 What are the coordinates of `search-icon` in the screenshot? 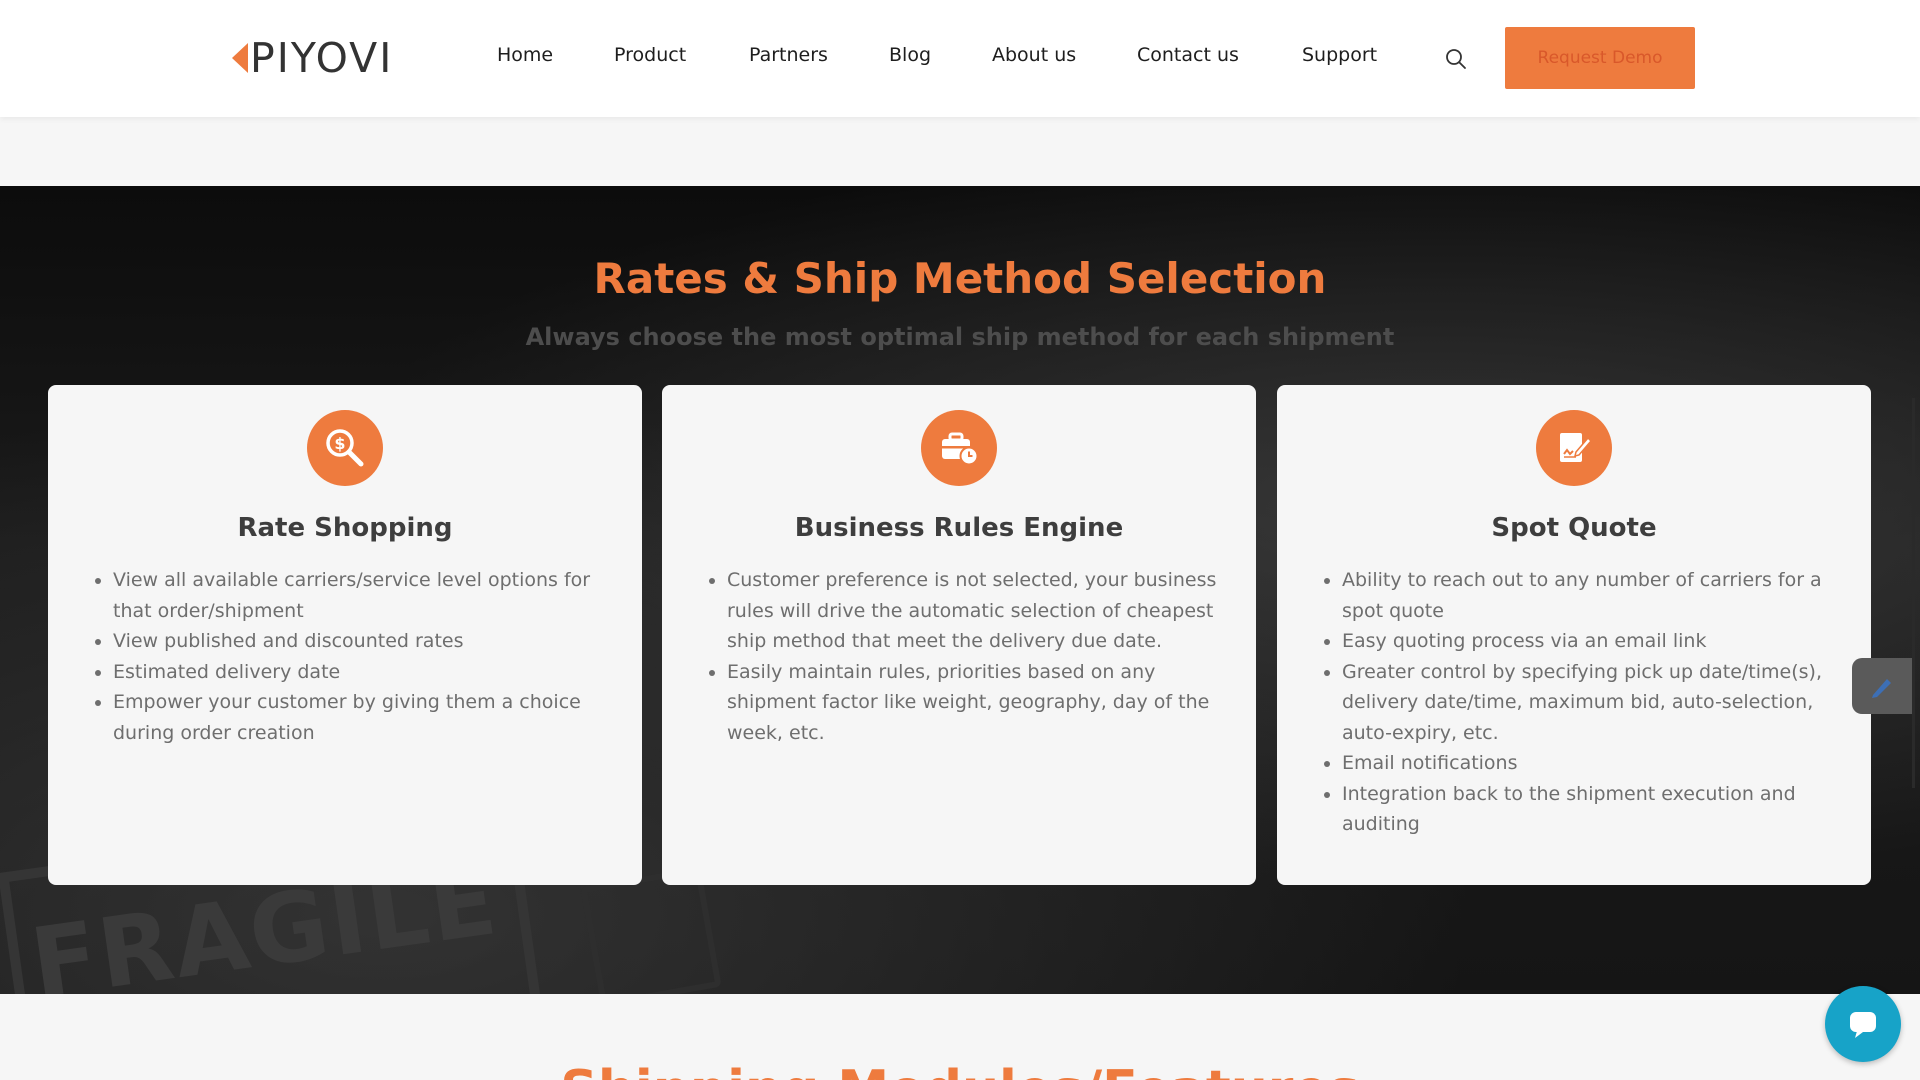 It's located at (1456, 59).